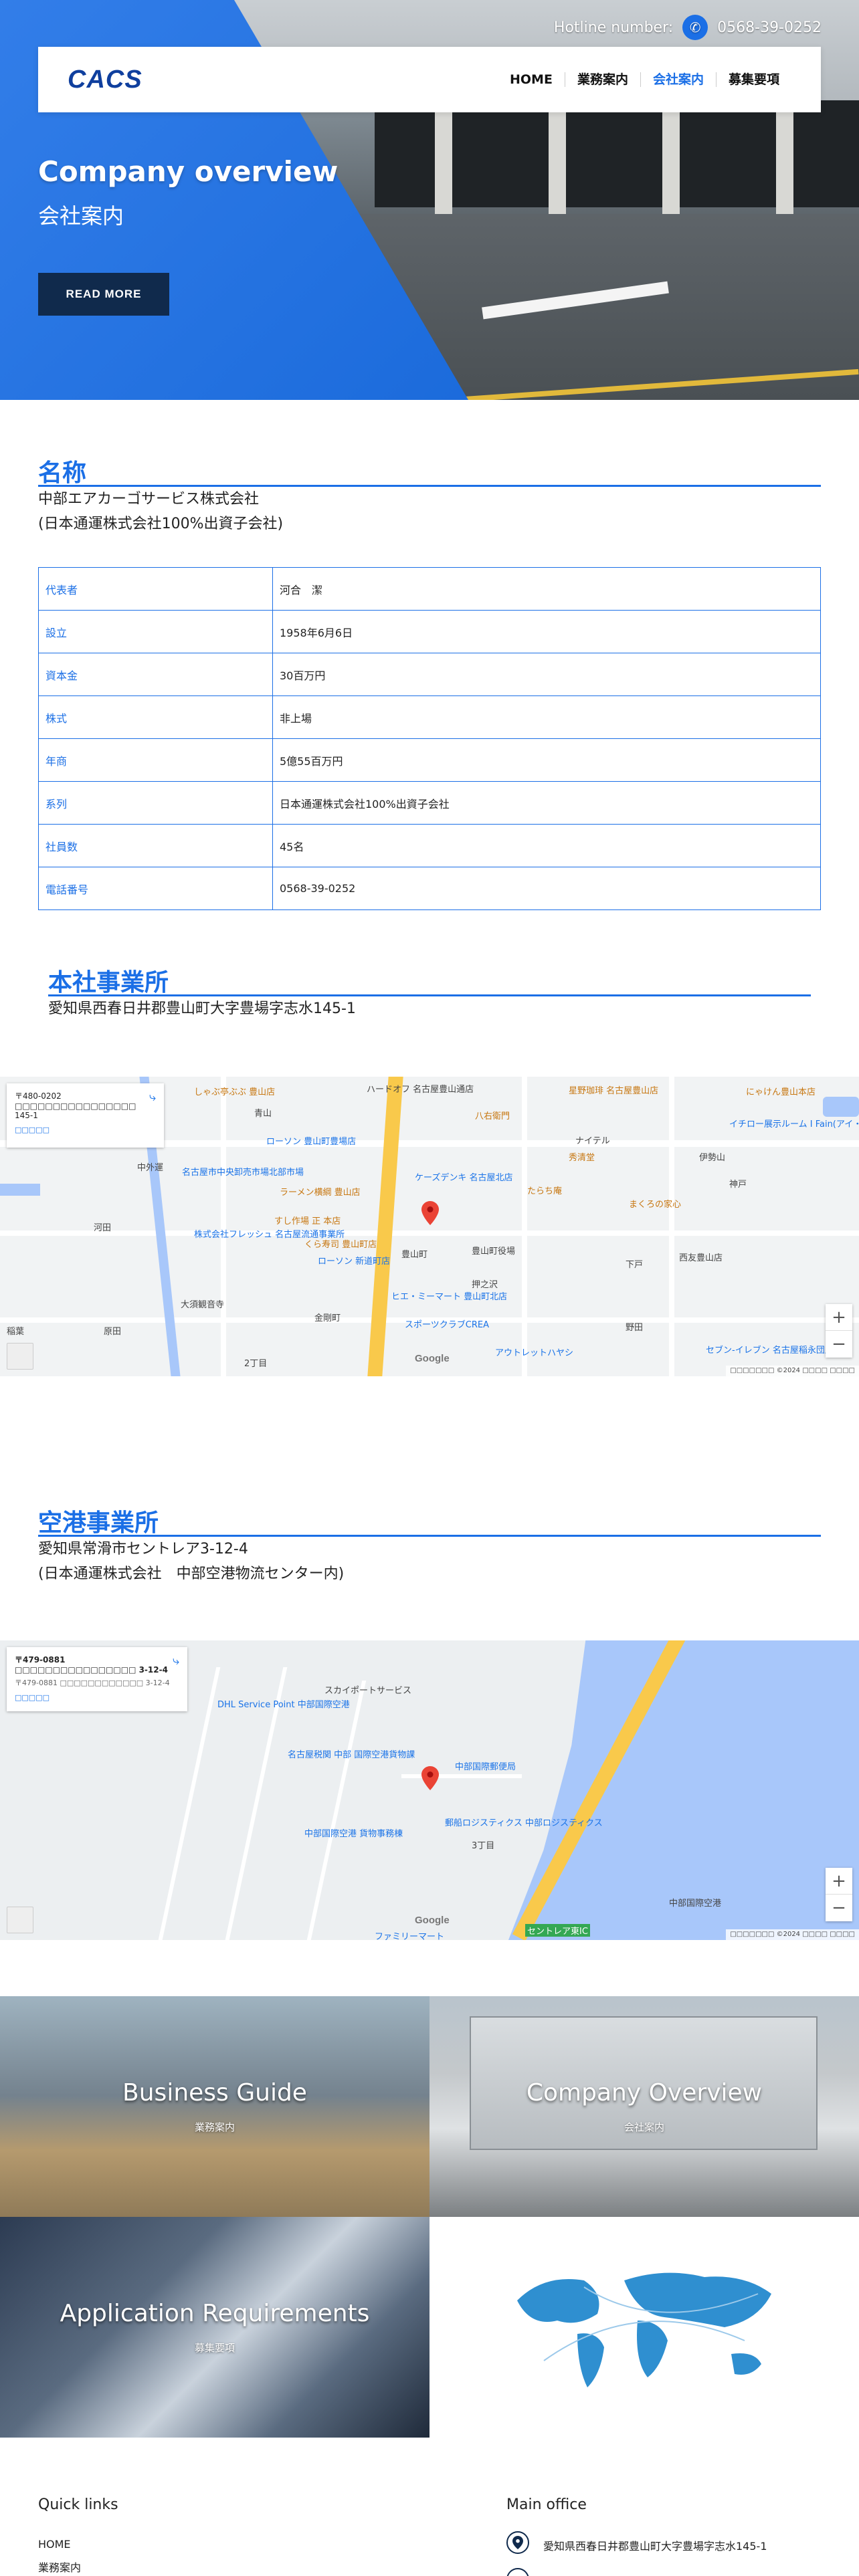  What do you see at coordinates (518, 2542) in the screenshot?
I see `location-pin-icon` at bounding box center [518, 2542].